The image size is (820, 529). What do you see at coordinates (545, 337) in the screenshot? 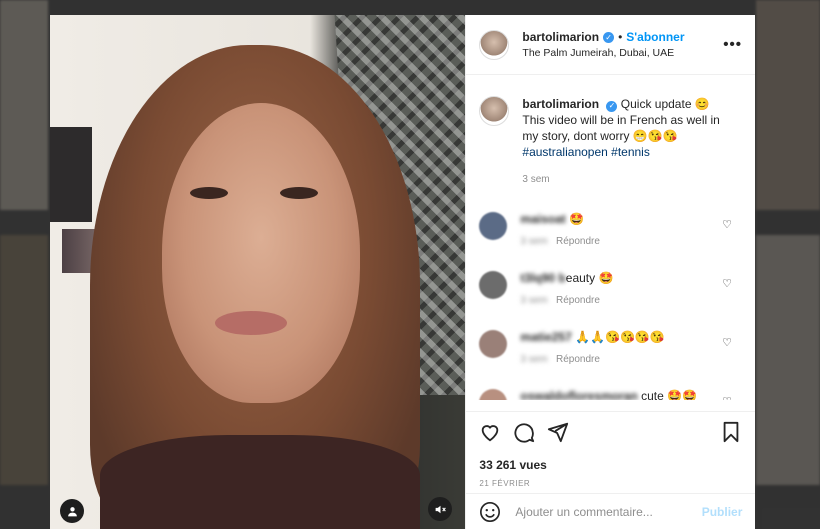
I see `comment-username: matie257` at bounding box center [545, 337].